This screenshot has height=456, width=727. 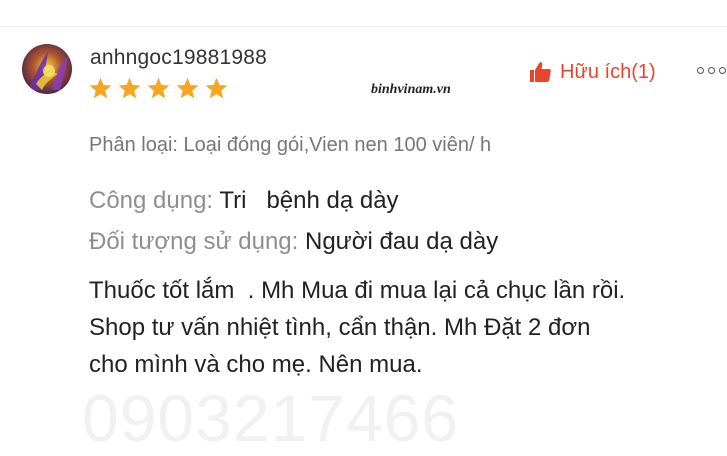 I want to click on reviewer-username: anhngoc19881988, so click(x=179, y=57).